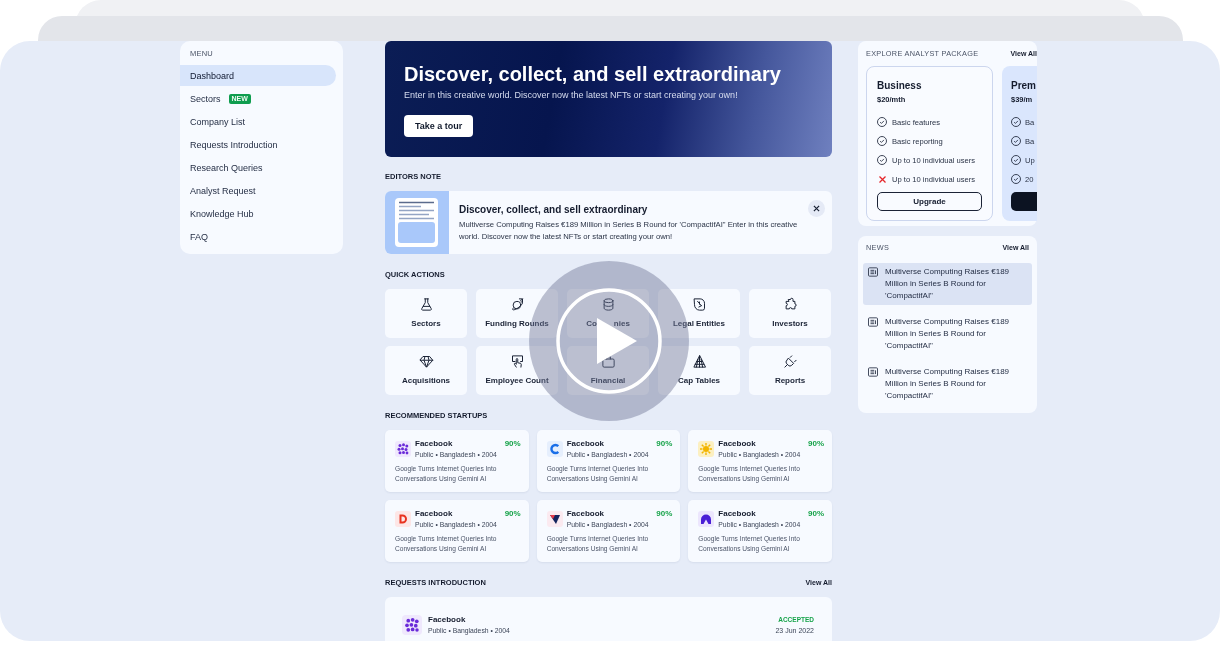 This screenshot has height=645, width=1220. I want to click on plan-button, so click(1024, 201).